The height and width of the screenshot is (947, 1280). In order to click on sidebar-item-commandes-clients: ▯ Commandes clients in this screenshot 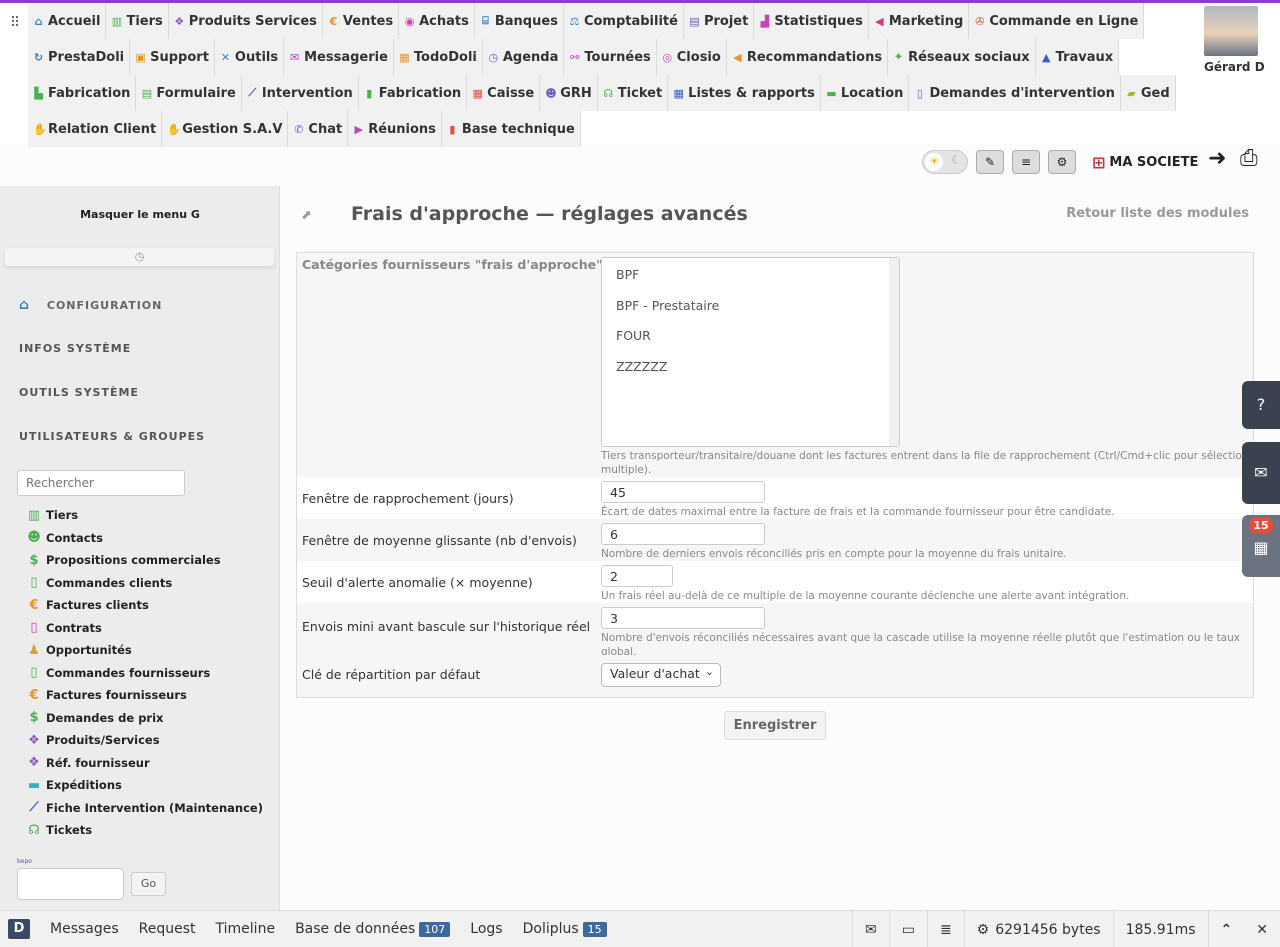, I will do `click(144, 583)`.